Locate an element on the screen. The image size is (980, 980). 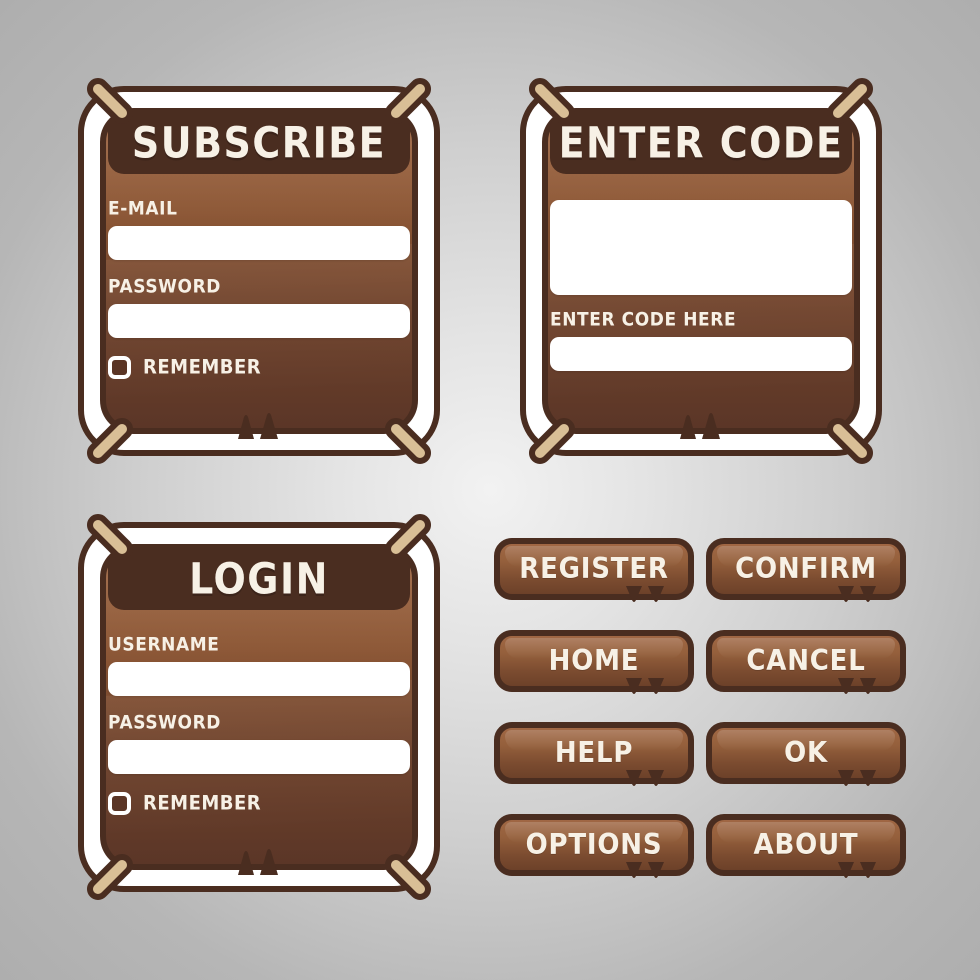
email-input is located at coordinates (259, 243).